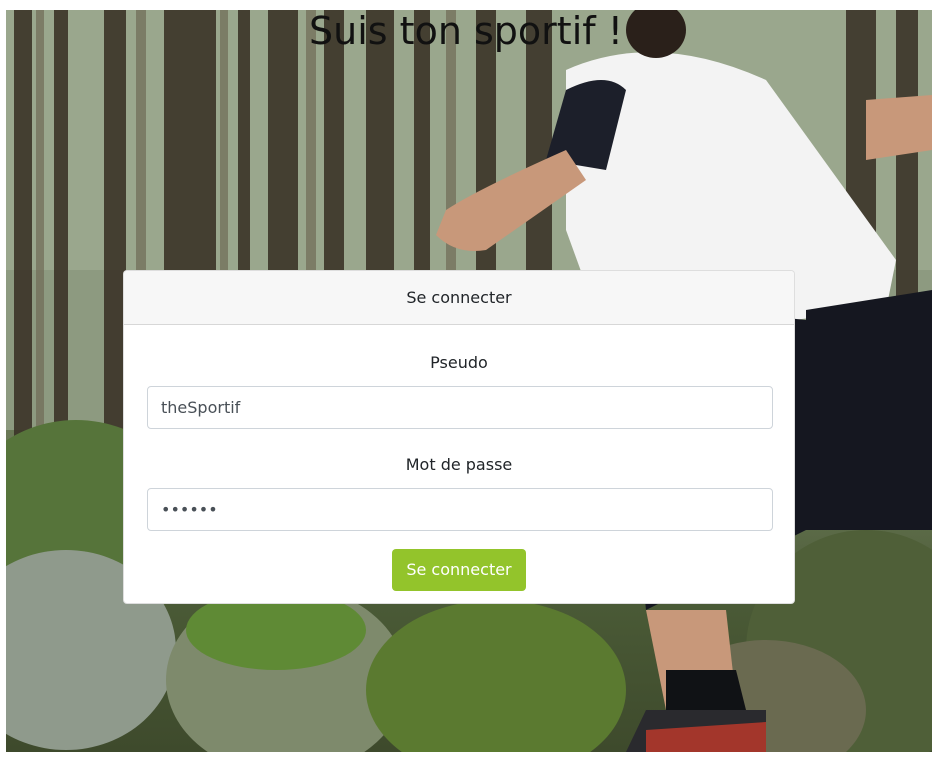 This screenshot has width=932, height=757. Describe the element at coordinates (460, 509) in the screenshot. I see `password-input` at that location.